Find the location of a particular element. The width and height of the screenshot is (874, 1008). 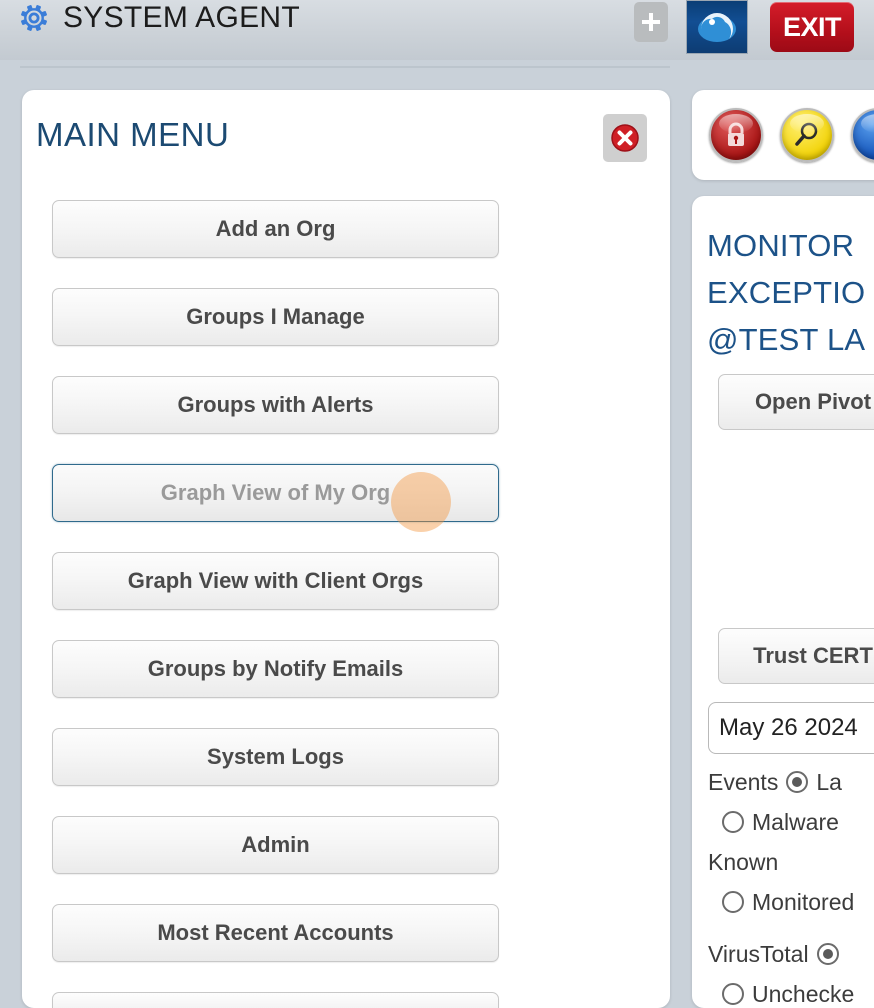

lock-icon is located at coordinates (736, 135).